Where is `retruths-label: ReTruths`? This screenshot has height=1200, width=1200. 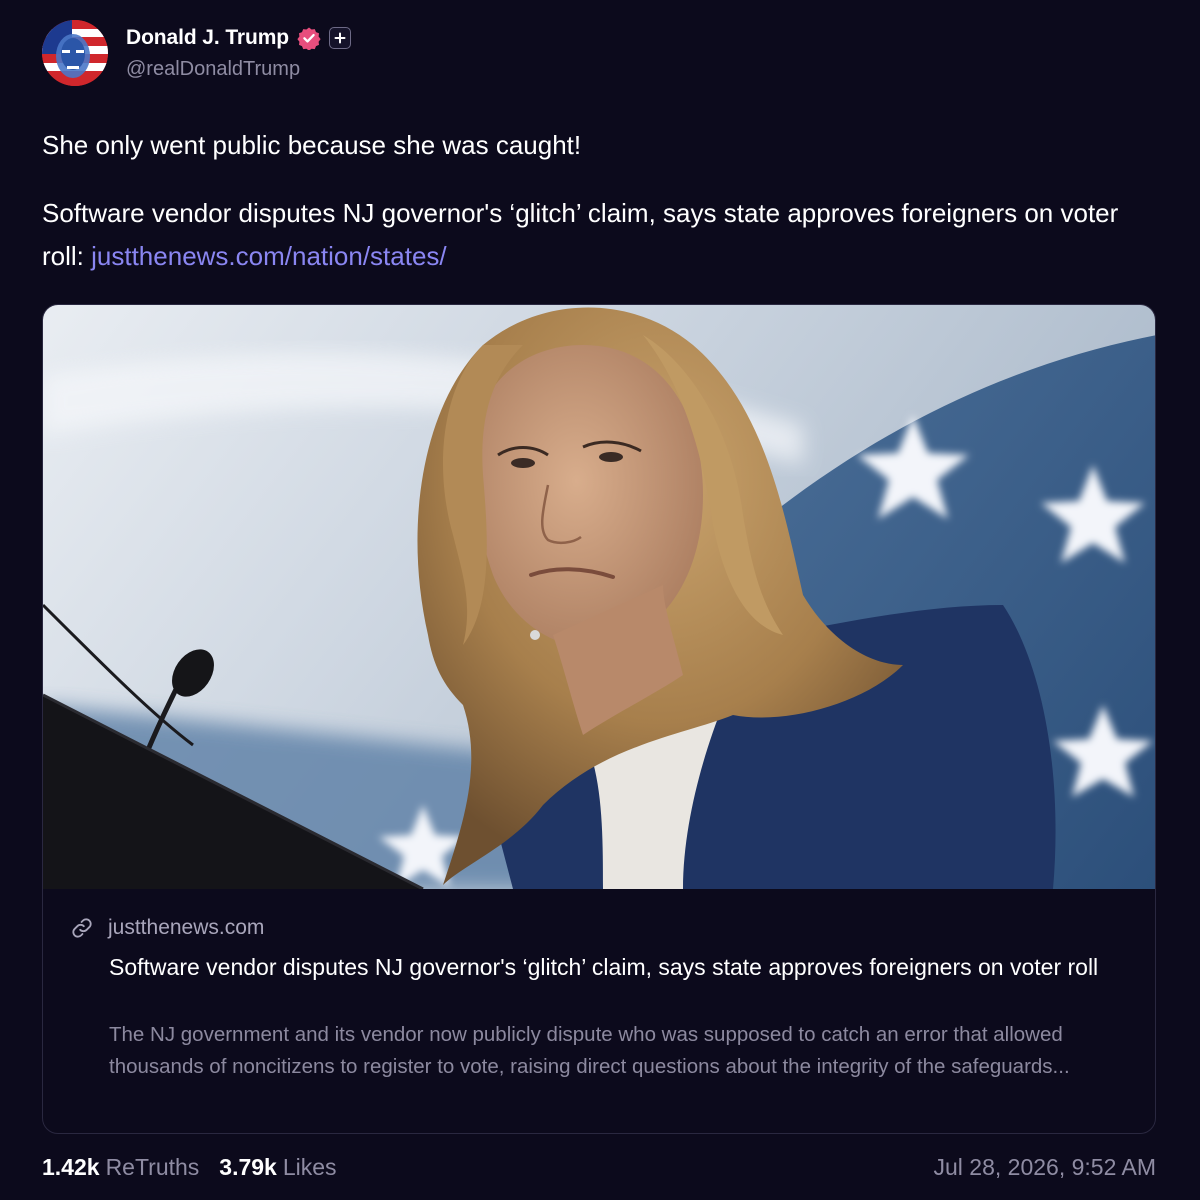 retruths-label: ReTruths is located at coordinates (152, 1166).